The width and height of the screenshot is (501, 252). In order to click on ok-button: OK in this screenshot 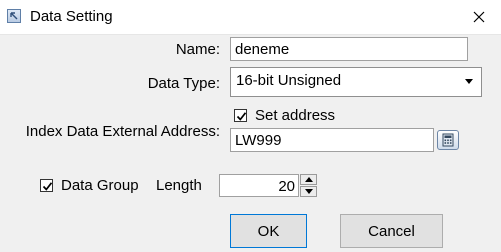, I will do `click(268, 231)`.